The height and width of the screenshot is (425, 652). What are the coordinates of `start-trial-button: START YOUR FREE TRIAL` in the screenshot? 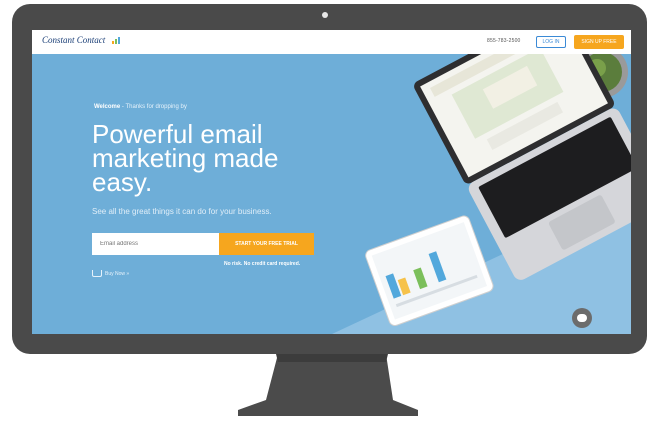 It's located at (266, 244).